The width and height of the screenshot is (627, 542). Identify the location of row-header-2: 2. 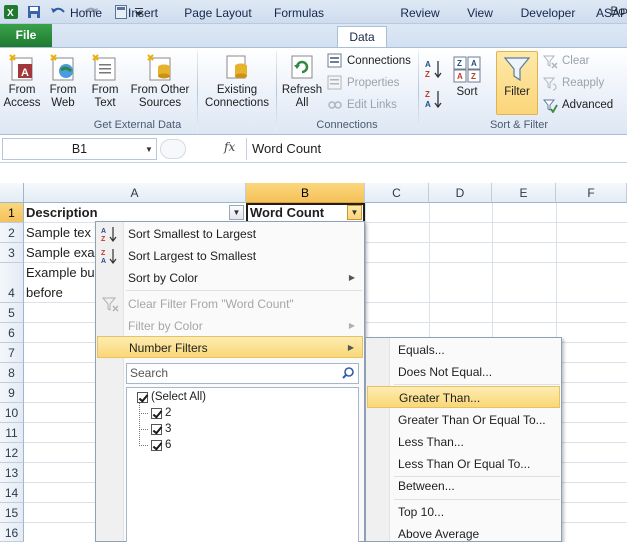
(12, 233).